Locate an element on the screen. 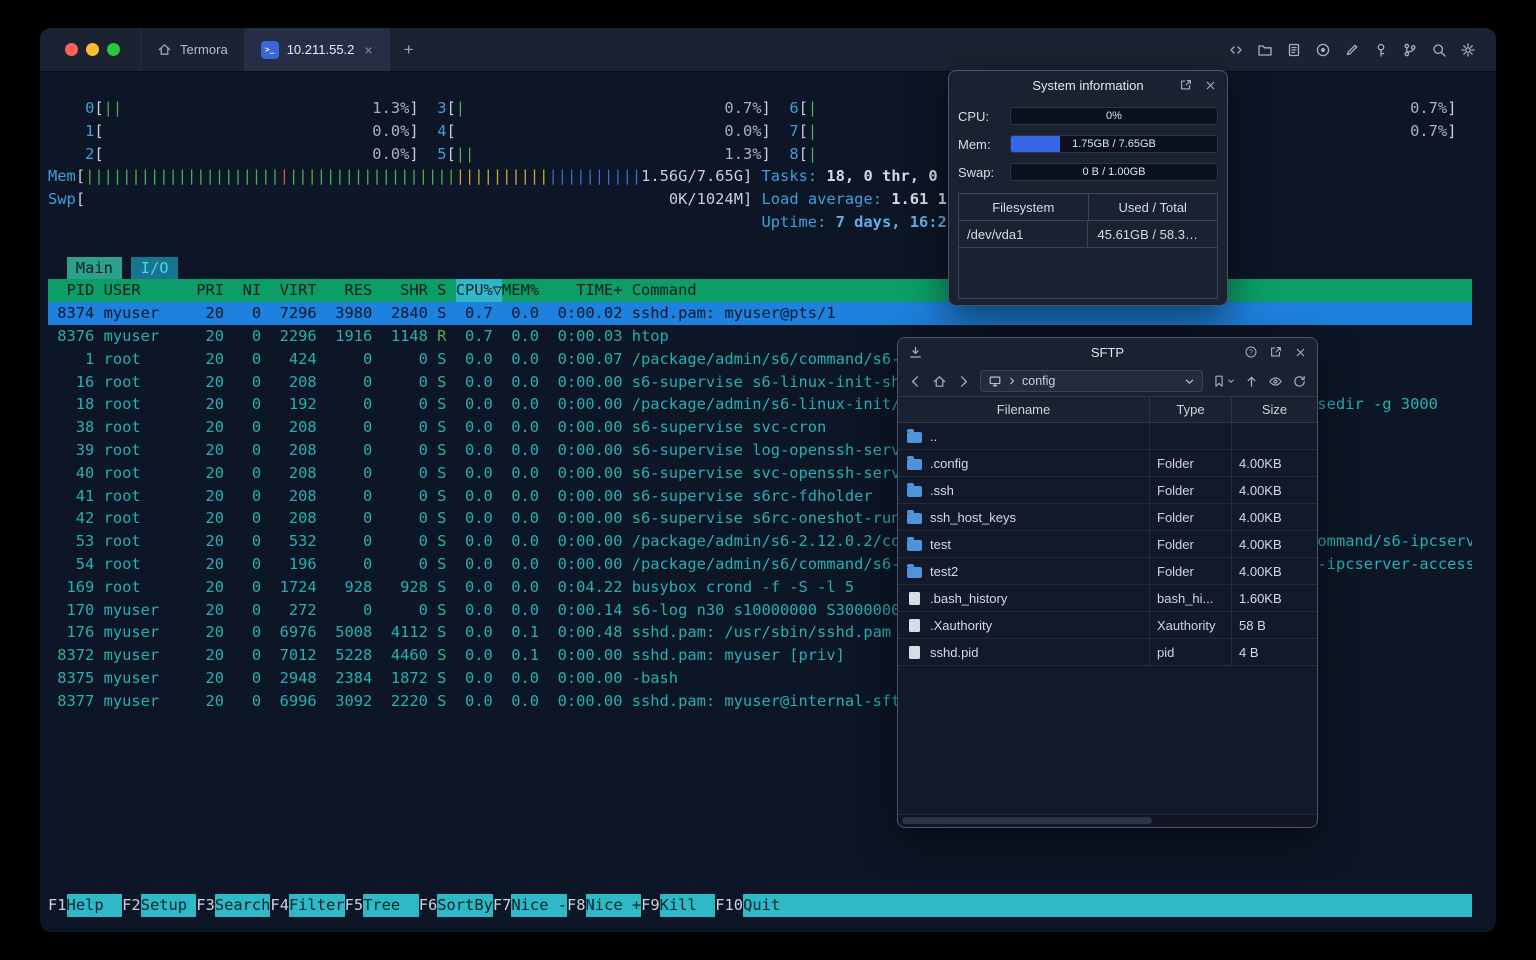 The image size is (1536, 960). panel-titlebar: SFTP ? is located at coordinates (1107, 352).